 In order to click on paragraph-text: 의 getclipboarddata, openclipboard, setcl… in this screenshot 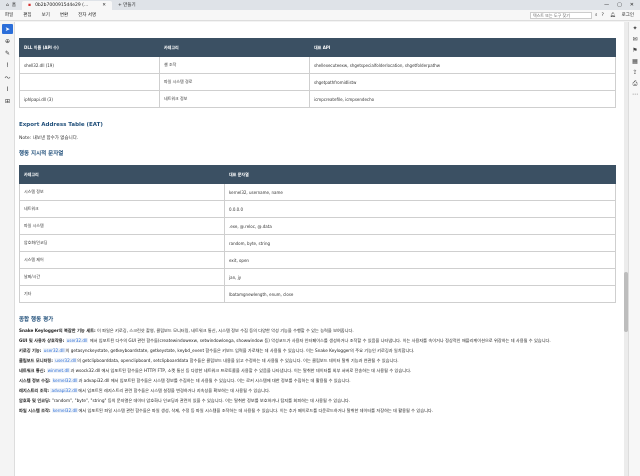, I will do `click(238, 360)`.